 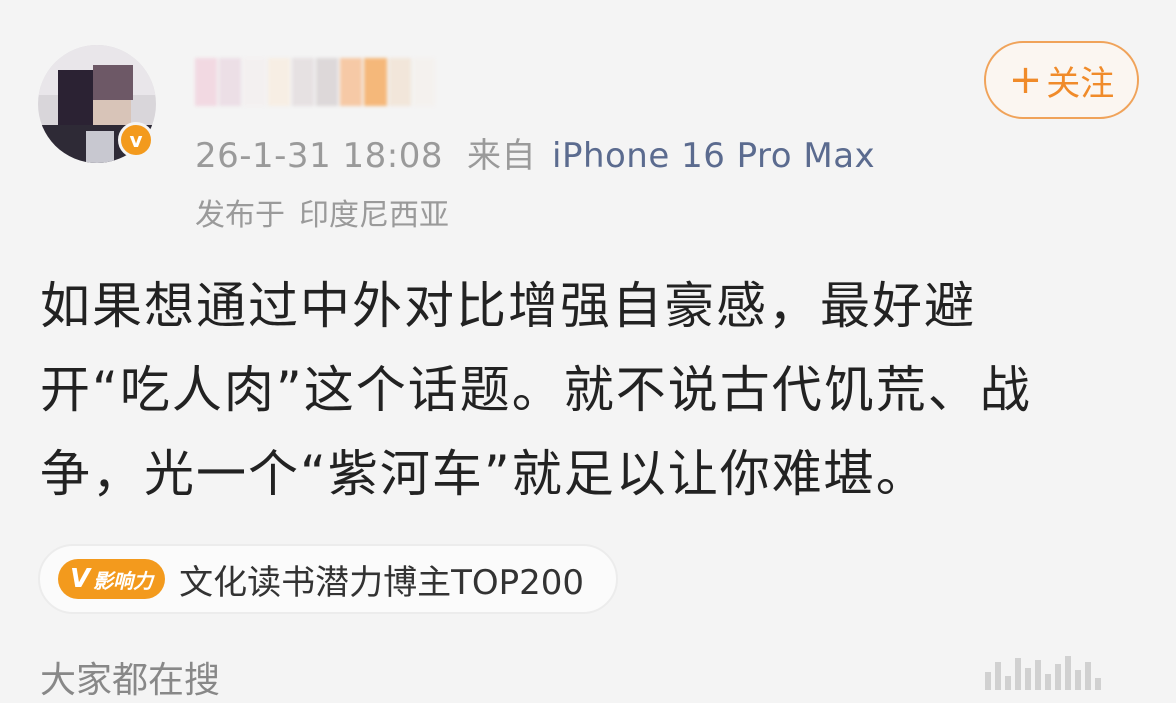 I want to click on follow-button: + 关注, so click(x=1061, y=80).